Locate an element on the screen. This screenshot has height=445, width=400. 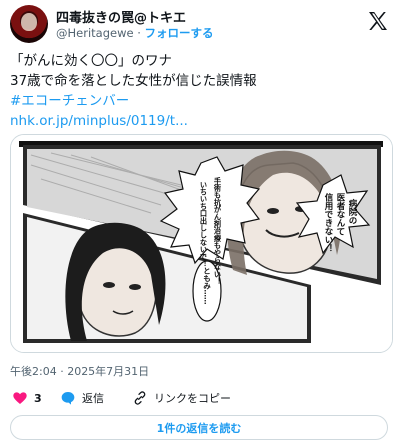
heart-icon is located at coordinates (20, 398).